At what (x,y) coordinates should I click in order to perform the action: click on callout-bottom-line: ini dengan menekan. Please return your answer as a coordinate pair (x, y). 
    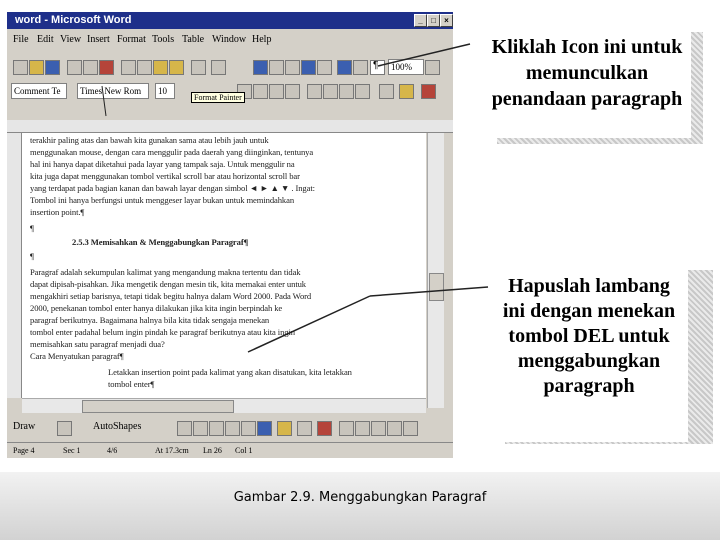
    Looking at the image, I should click on (589, 311).